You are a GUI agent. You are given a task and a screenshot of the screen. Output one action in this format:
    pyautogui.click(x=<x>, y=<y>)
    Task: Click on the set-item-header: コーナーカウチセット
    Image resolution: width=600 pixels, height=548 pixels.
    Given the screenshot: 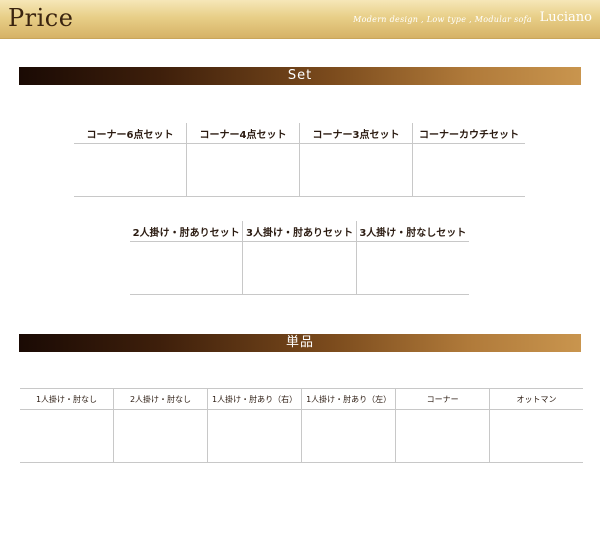 What is the action you would take?
    pyautogui.click(x=468, y=133)
    